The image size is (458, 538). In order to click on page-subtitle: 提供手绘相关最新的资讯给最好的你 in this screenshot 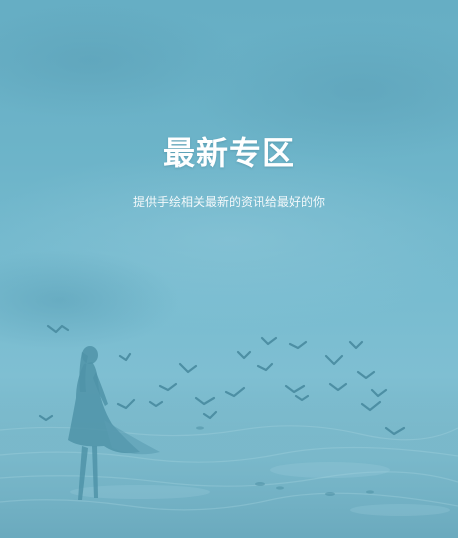, I will do `click(228, 202)`.